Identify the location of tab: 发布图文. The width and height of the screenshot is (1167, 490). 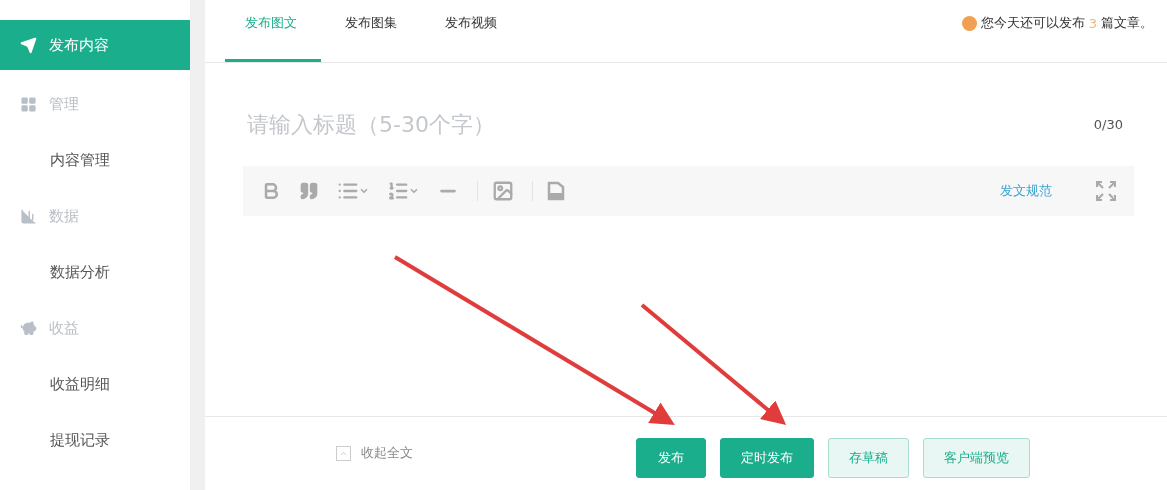
(273, 31).